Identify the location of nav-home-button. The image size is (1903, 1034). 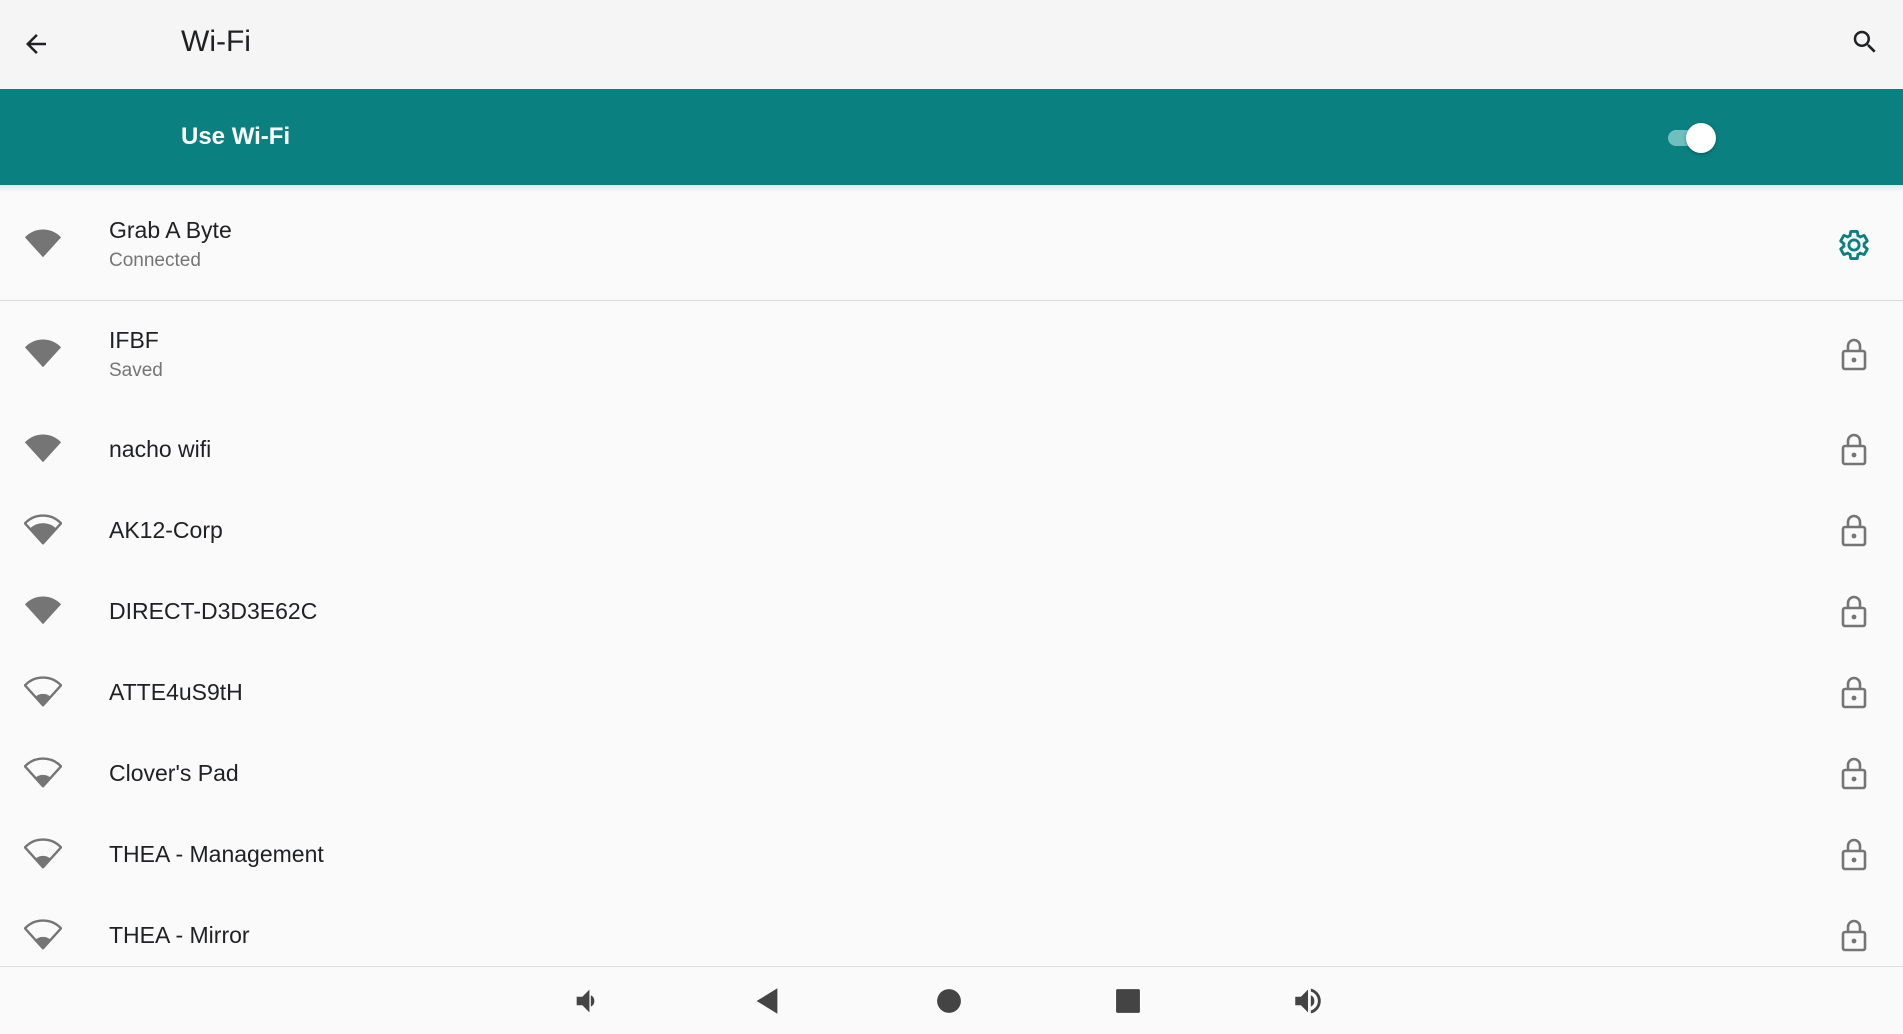
(949, 1001).